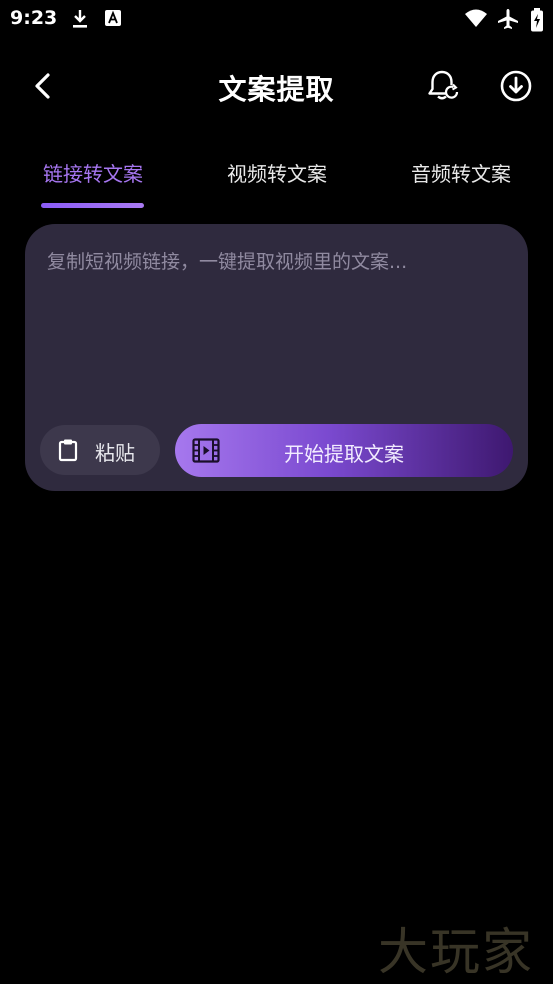  What do you see at coordinates (115, 453) in the screenshot?
I see `paste-label: 粘贴` at bounding box center [115, 453].